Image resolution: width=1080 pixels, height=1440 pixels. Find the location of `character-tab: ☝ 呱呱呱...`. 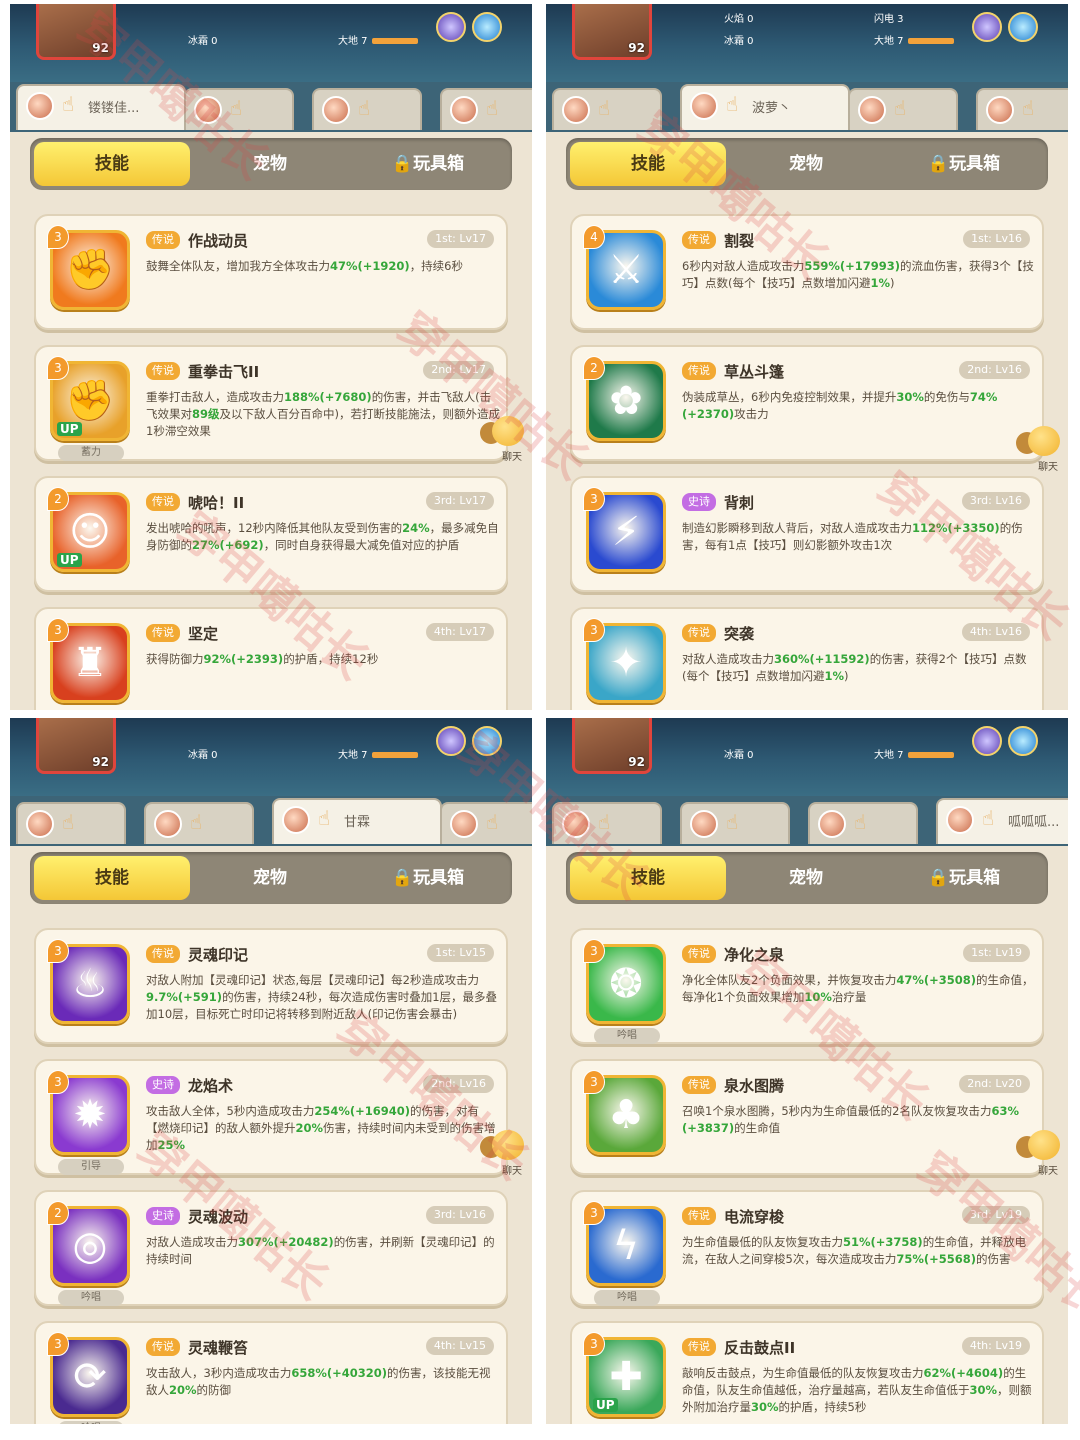

character-tab: ☝ 呱呱呱... is located at coordinates (1002, 821).